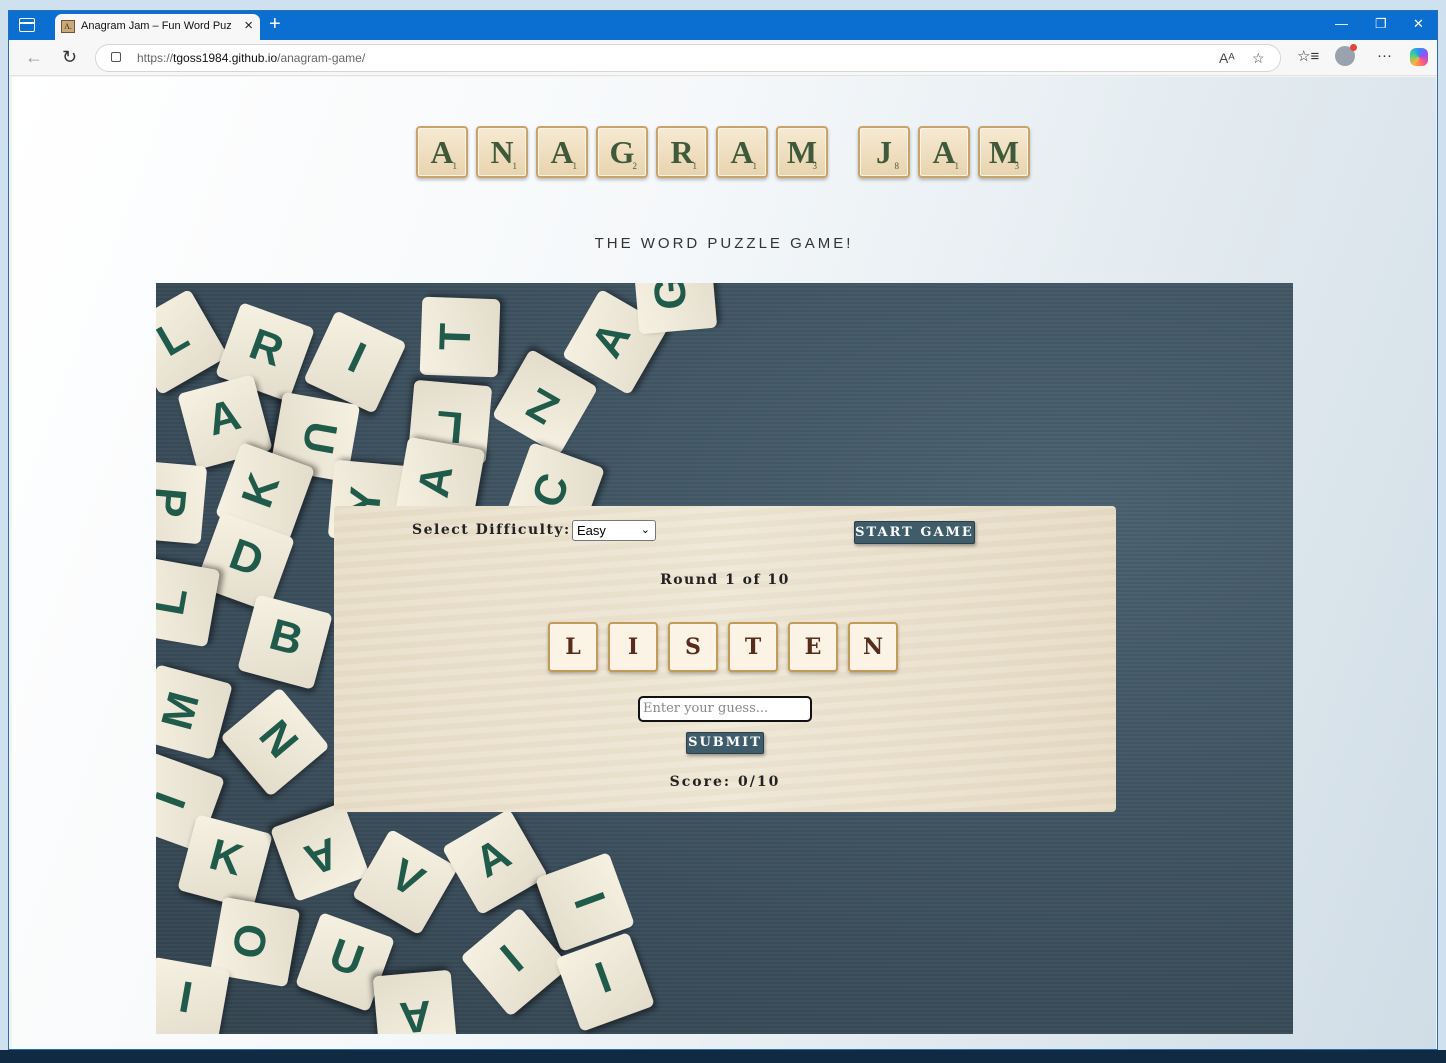 The height and width of the screenshot is (1063, 1446). I want to click on logo-tile: J8, so click(884, 152).